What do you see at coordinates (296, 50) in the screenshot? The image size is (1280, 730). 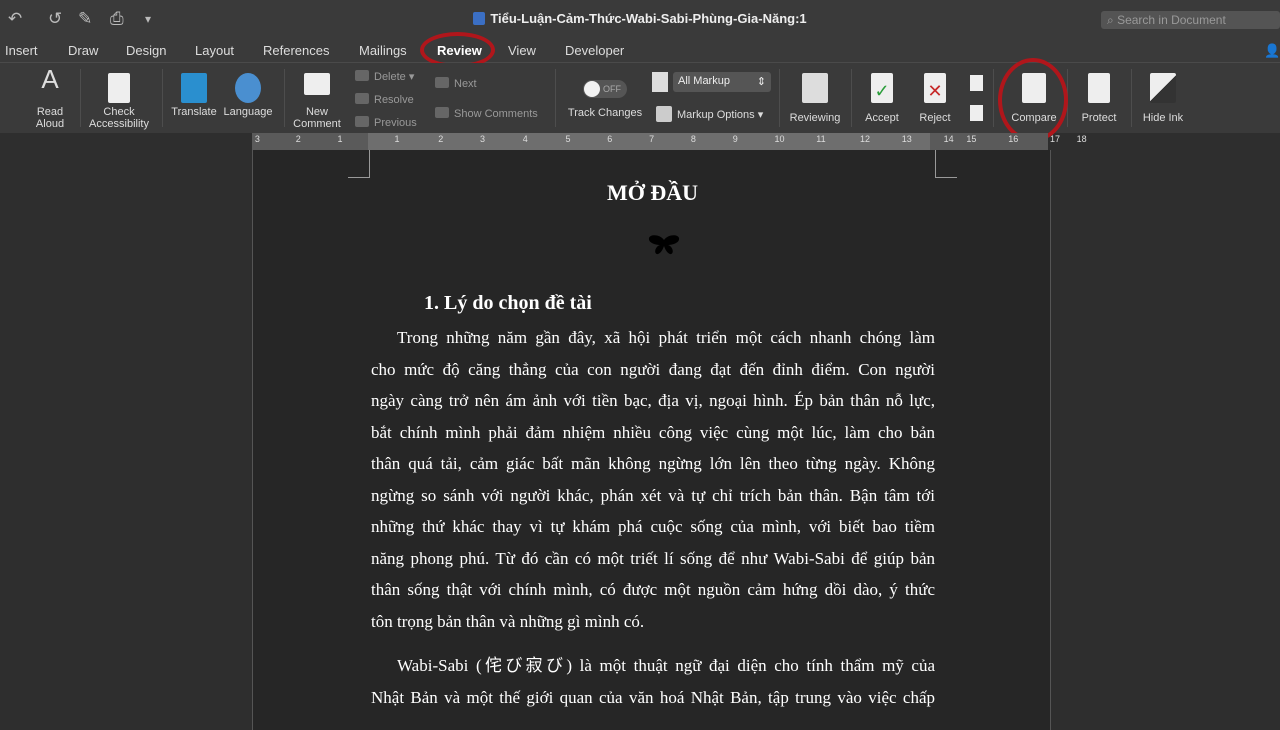 I see `tab-references: References` at bounding box center [296, 50].